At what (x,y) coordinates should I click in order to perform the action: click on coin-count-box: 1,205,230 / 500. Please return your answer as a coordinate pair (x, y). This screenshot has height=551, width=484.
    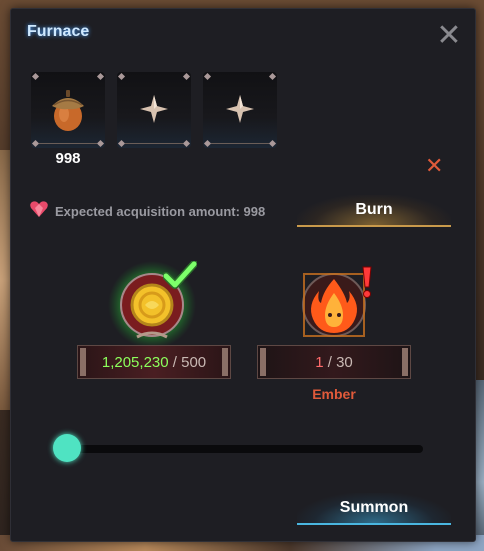
    Looking at the image, I should click on (154, 362).